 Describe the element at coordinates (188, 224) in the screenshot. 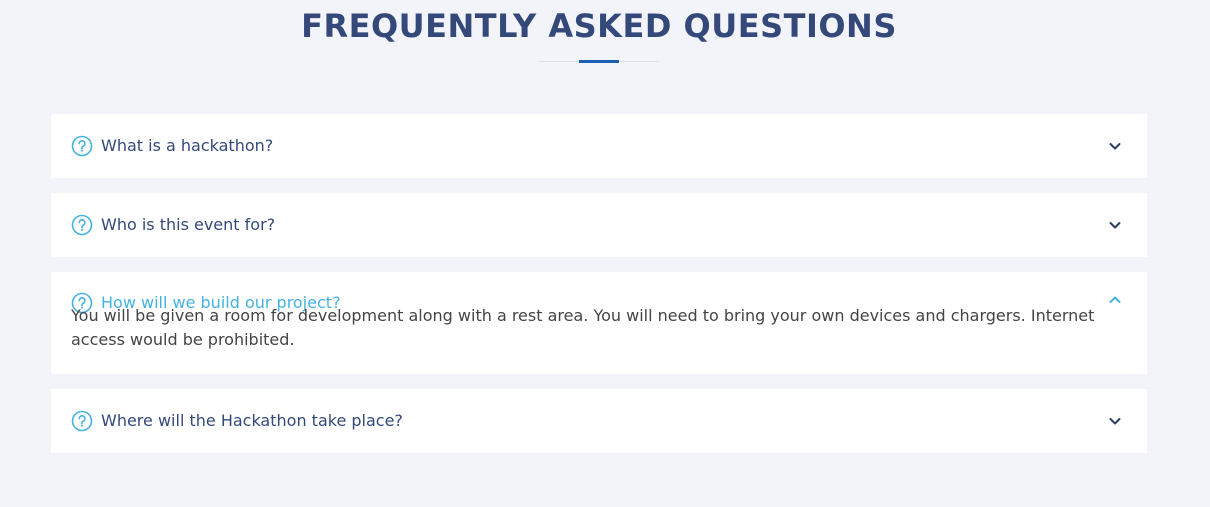

I see `faq-question: Who is this event for?` at that location.